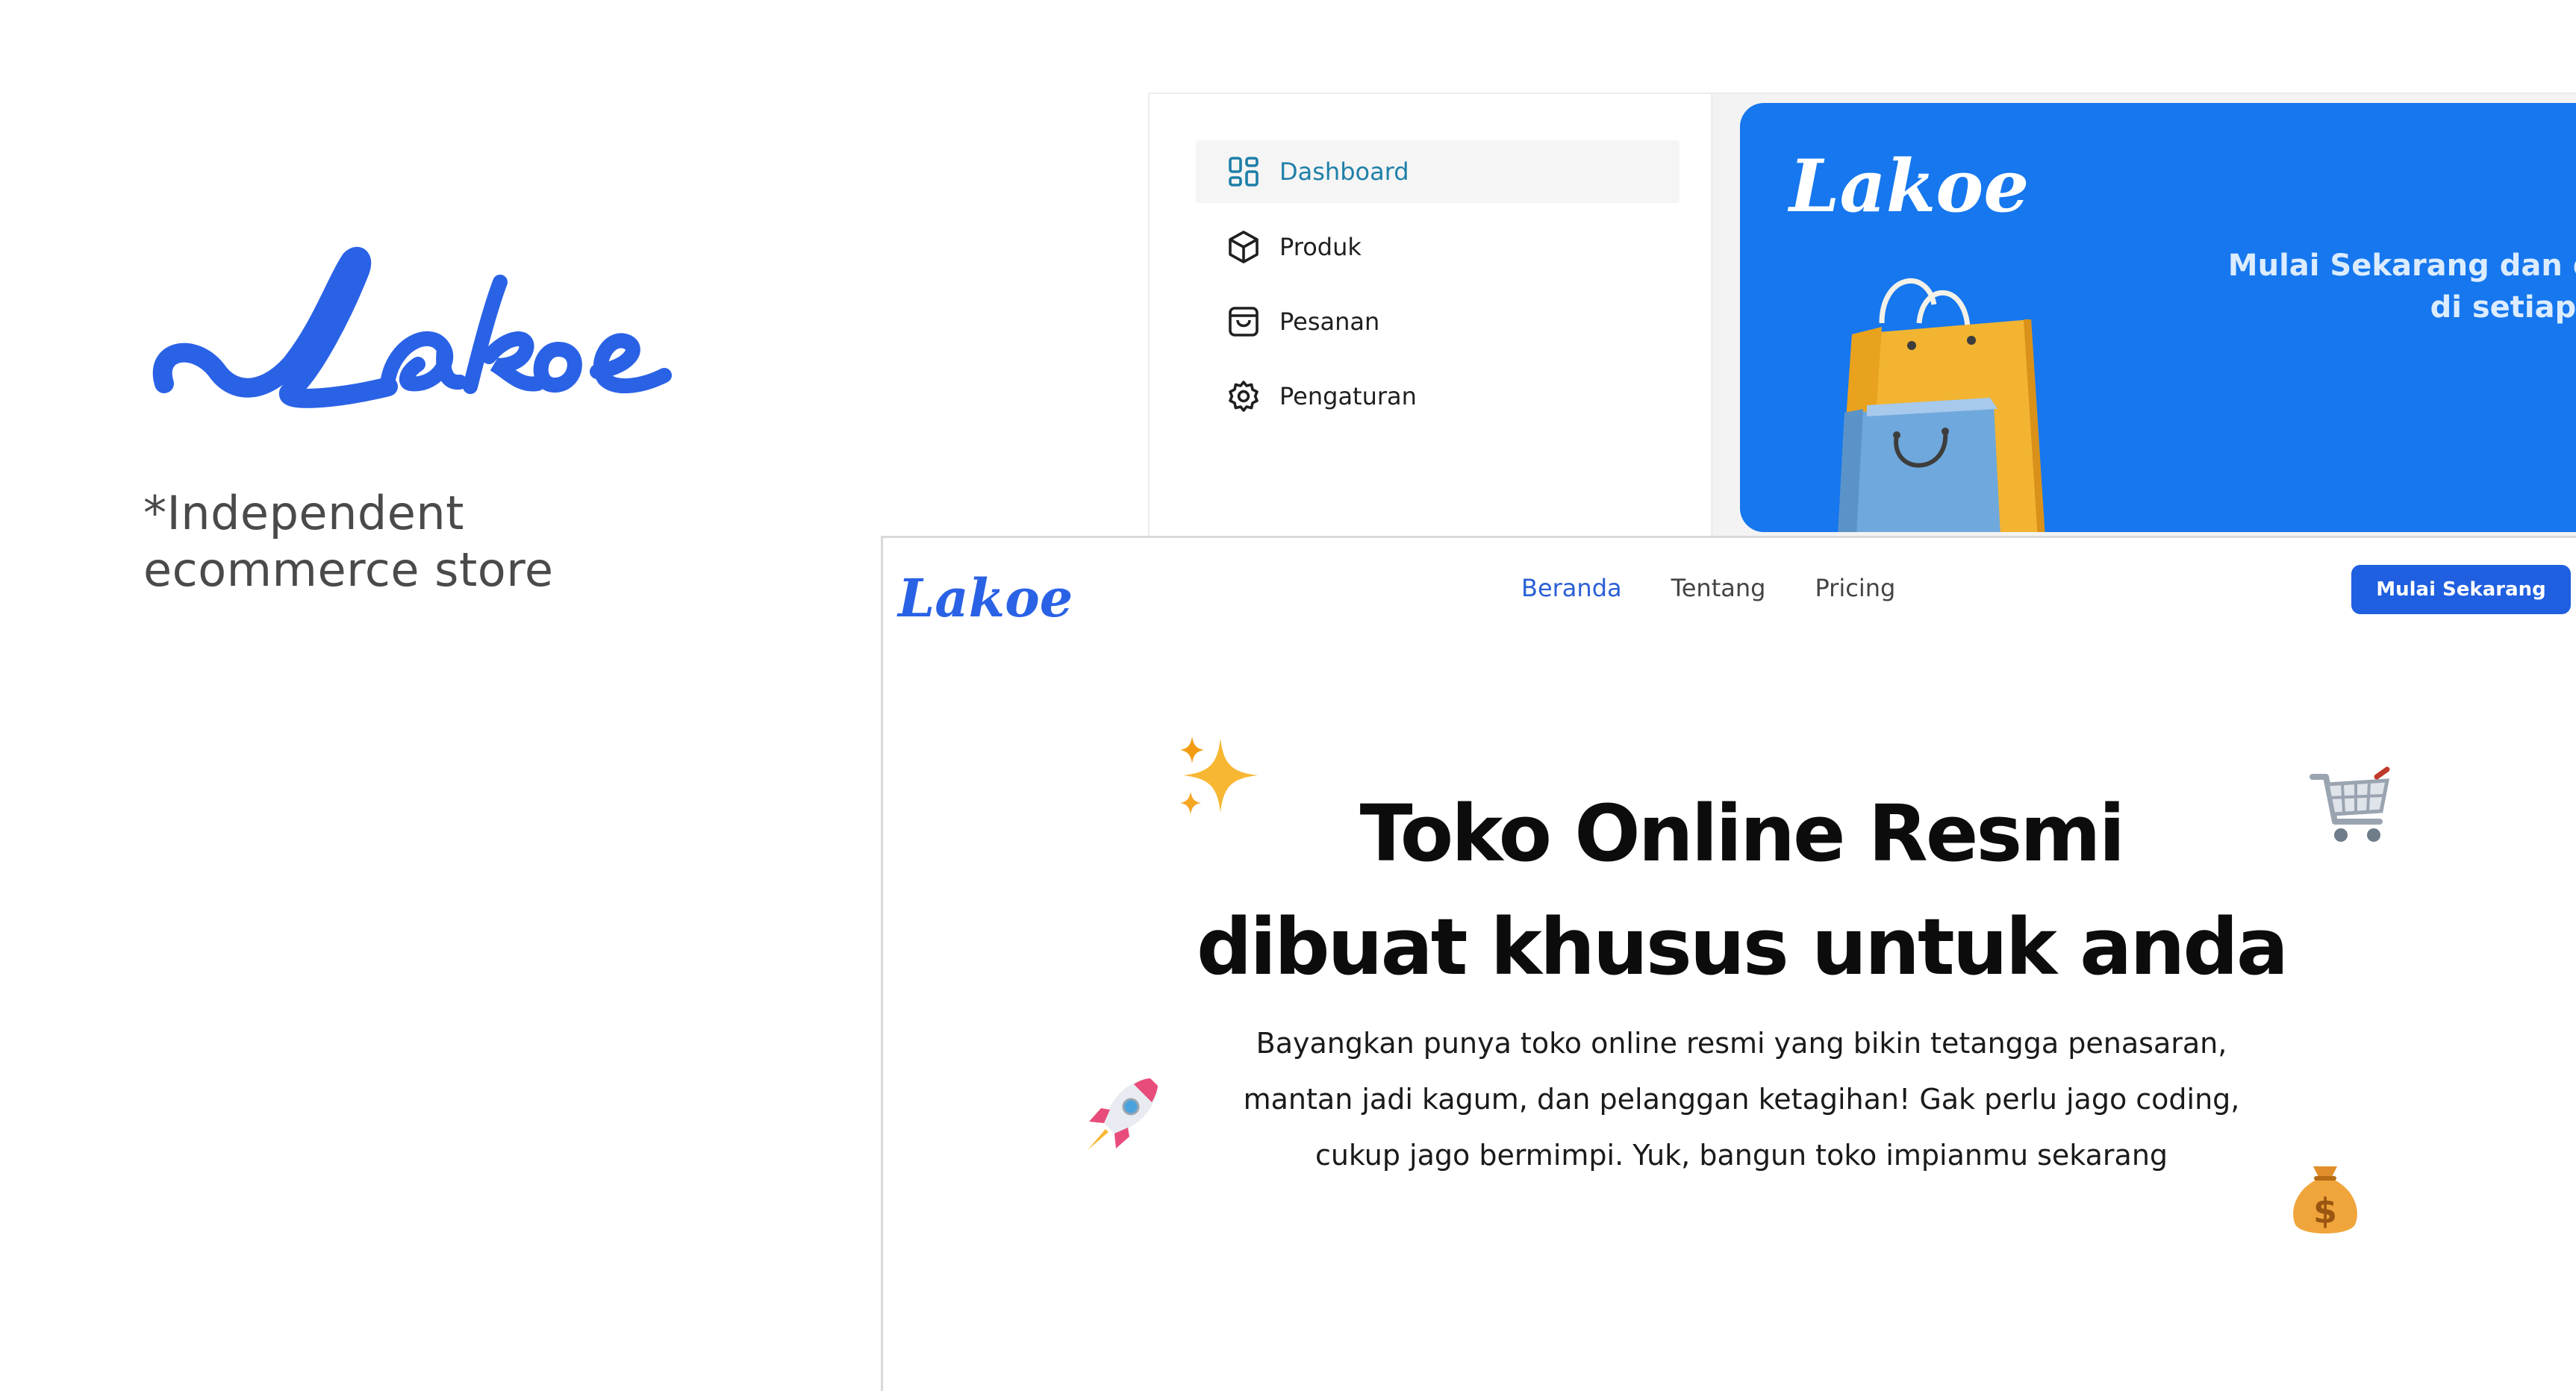 The height and width of the screenshot is (1391, 2576). Describe the element at coordinates (412, 327) in the screenshot. I see `brand-logo` at that location.